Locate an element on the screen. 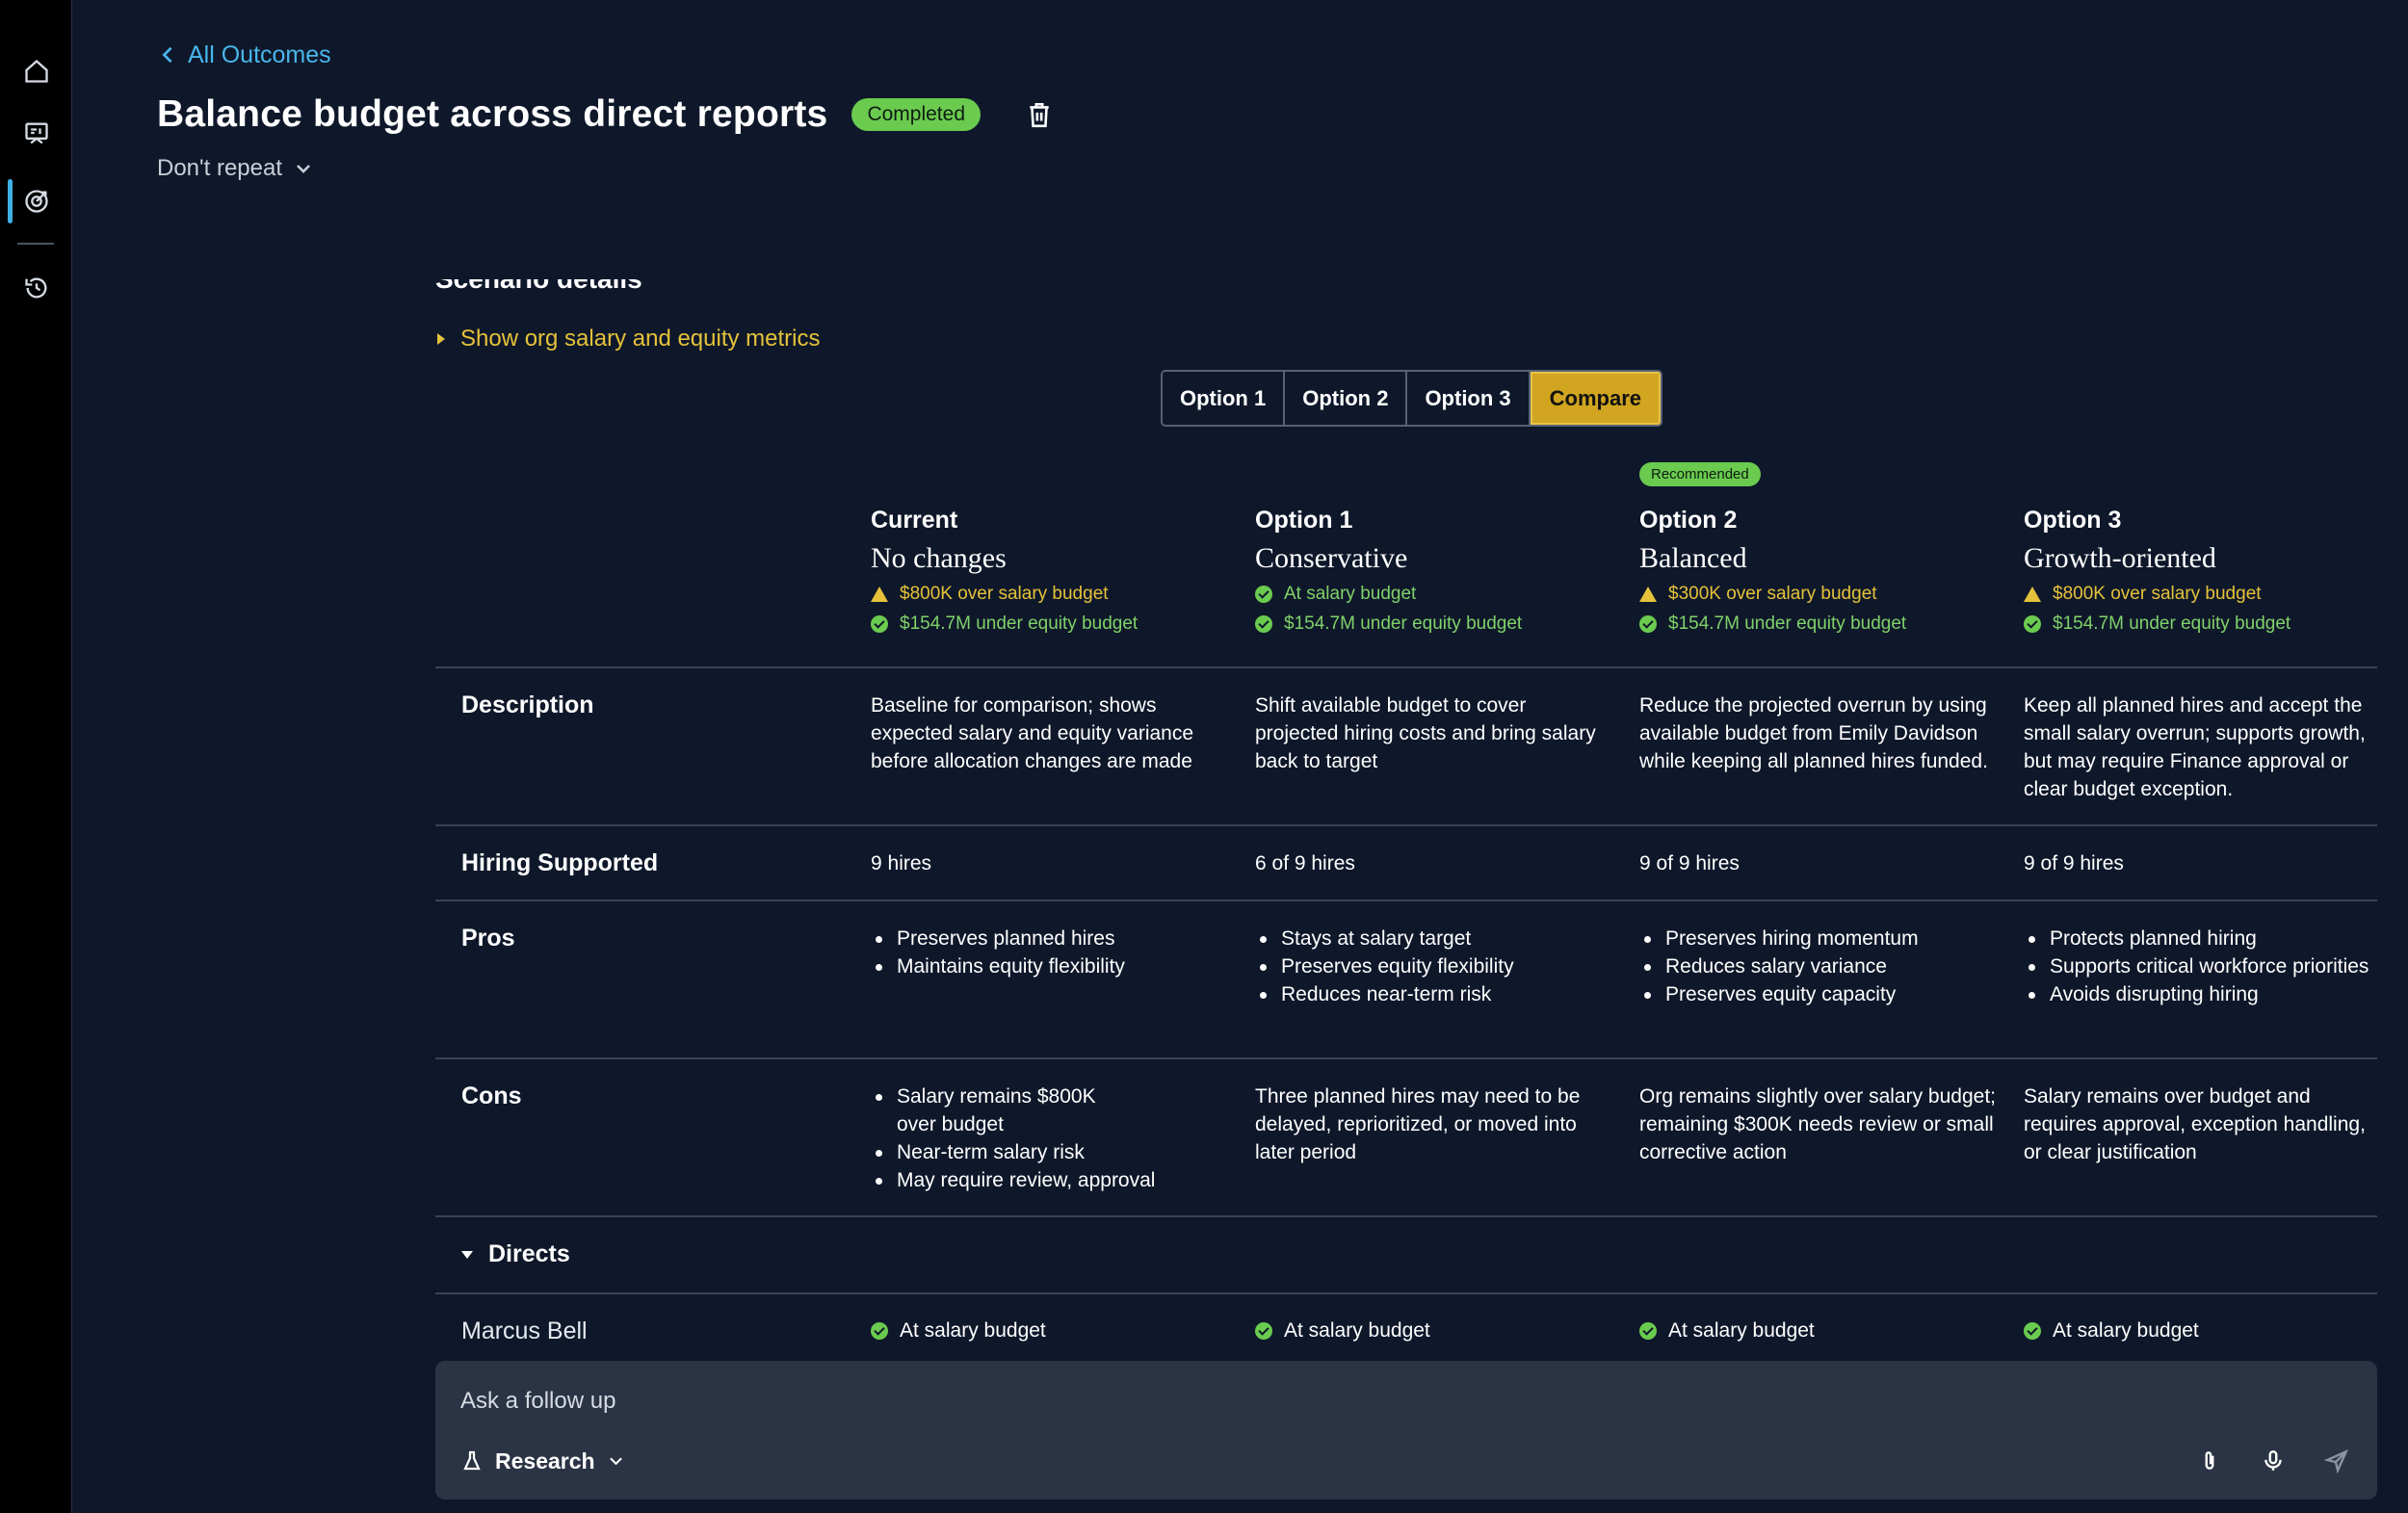  list-item: Preserves equity flexibility is located at coordinates (1433, 966).